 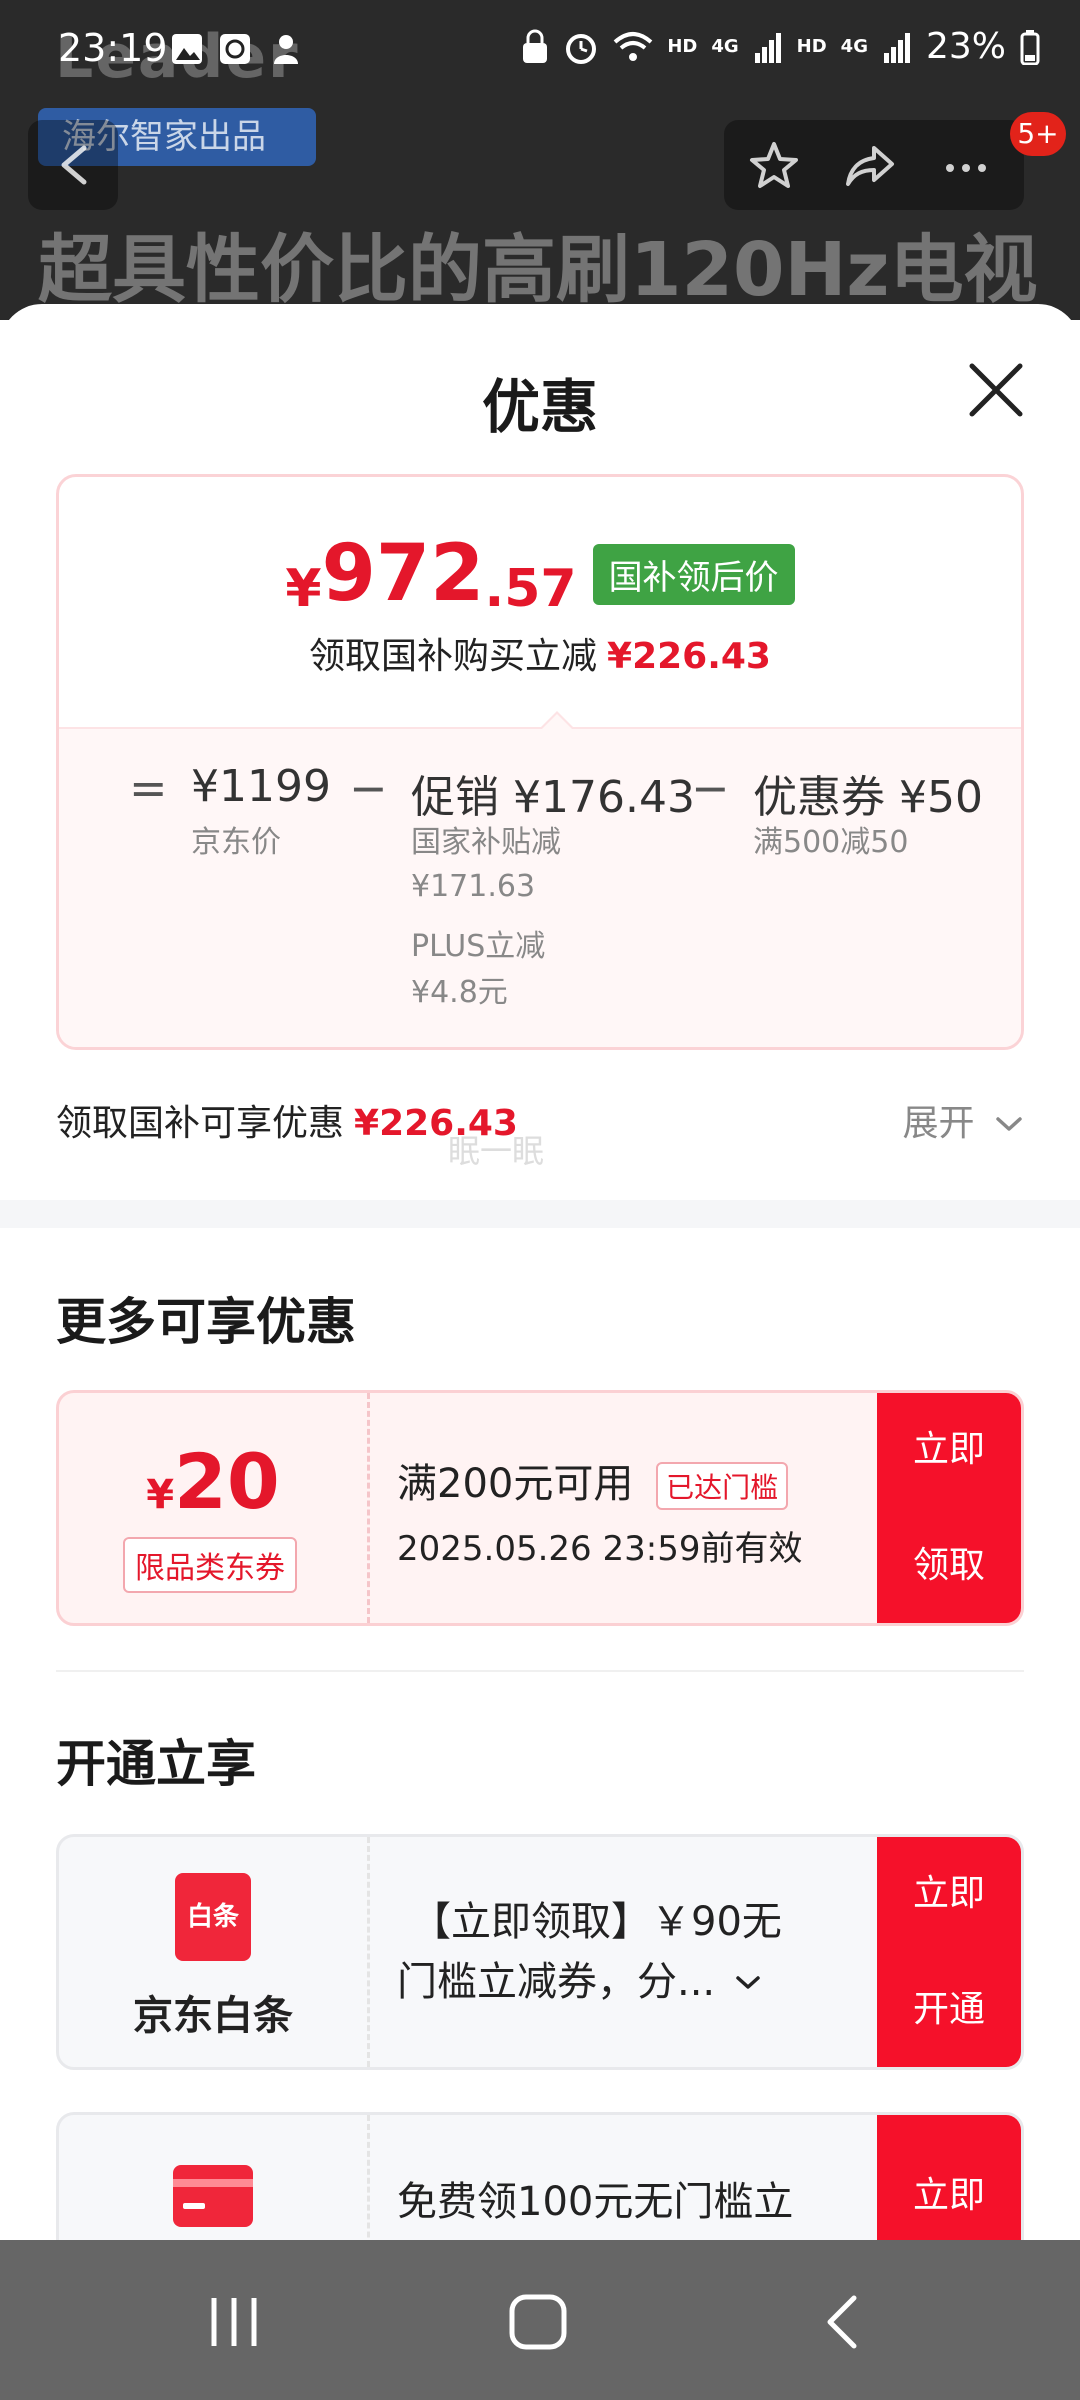 I want to click on promo-line-plus: PLUS立减, so click(x=478, y=946).